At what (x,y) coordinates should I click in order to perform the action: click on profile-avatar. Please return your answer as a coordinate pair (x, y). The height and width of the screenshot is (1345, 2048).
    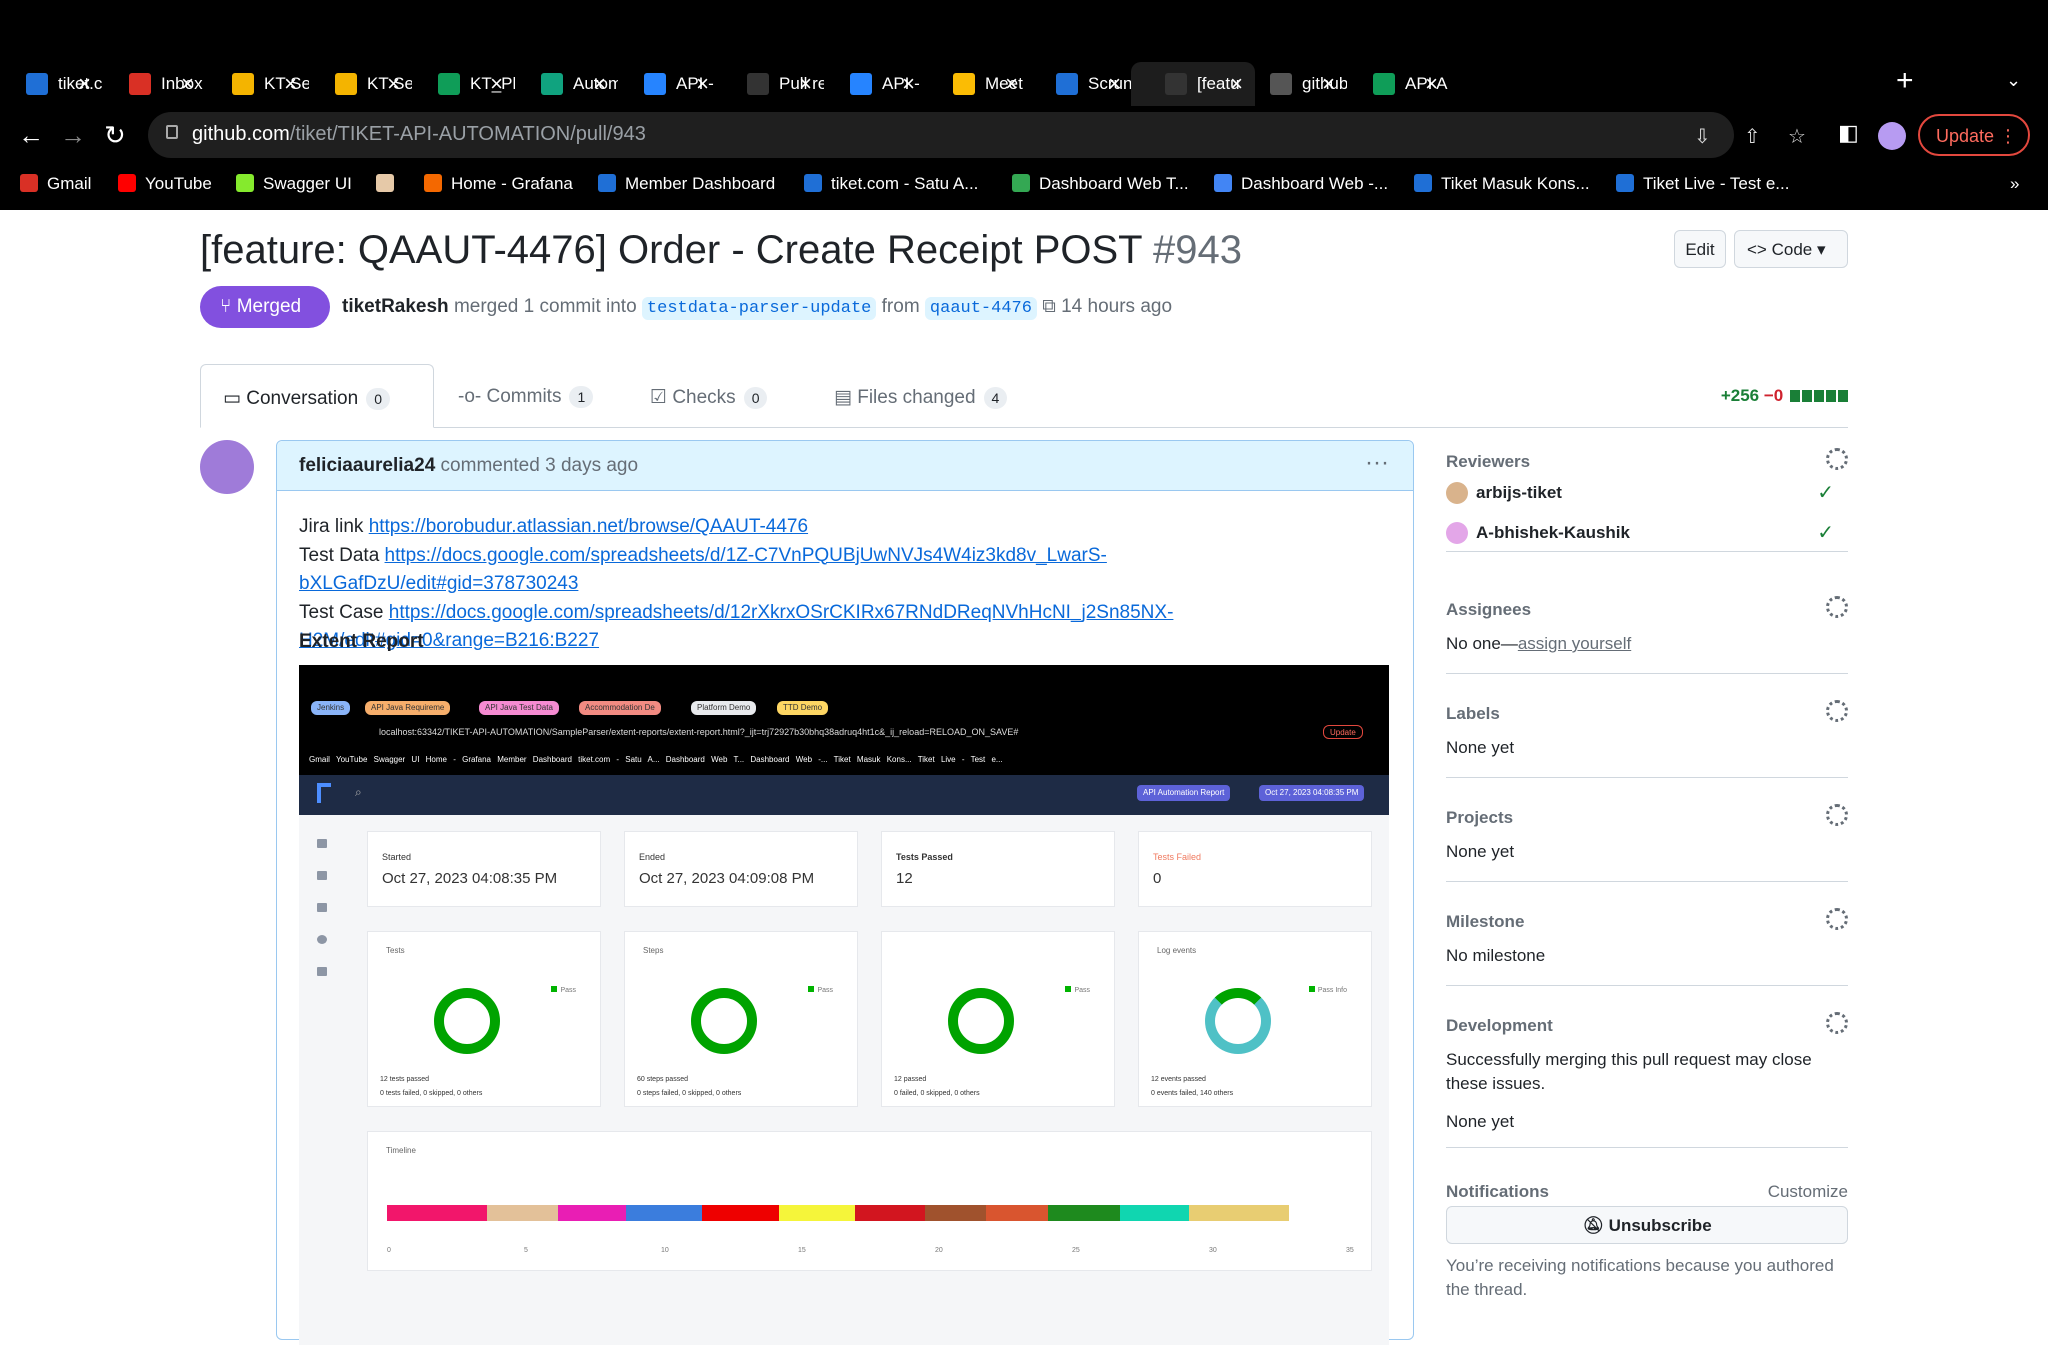
    Looking at the image, I should click on (1892, 136).